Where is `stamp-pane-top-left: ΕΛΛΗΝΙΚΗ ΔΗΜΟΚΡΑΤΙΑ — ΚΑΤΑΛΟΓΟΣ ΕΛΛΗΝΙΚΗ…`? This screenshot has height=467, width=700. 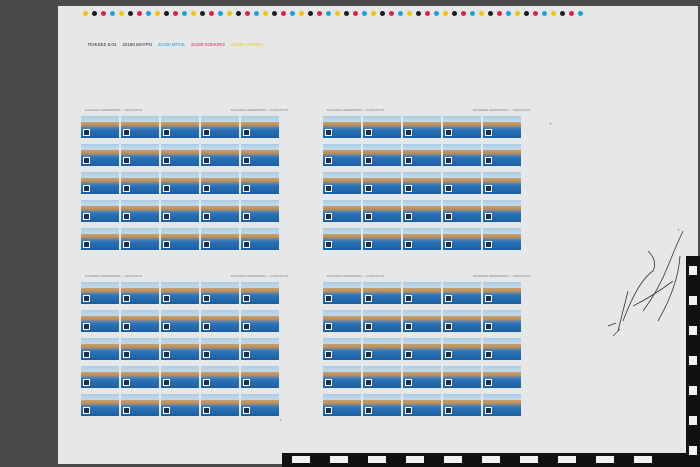 stamp-pane-top-left: ΕΛΛΗΝΙΚΗ ΔΗΜΟΚΡΑΤΙΑ — ΚΑΤΑΛΟΓΟΣ ΕΛΛΗΝΙΚΗ… is located at coordinates (184, 179).